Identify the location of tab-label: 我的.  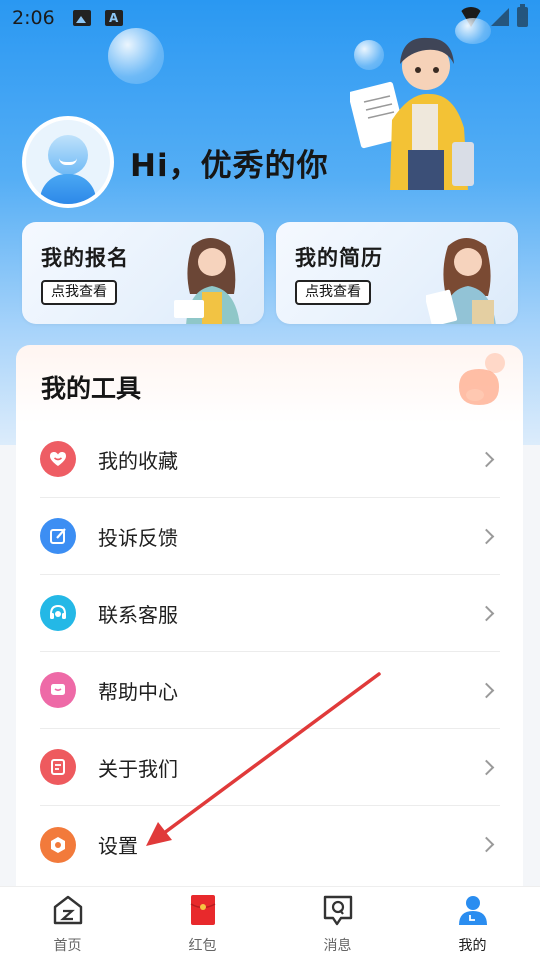
(472, 946).